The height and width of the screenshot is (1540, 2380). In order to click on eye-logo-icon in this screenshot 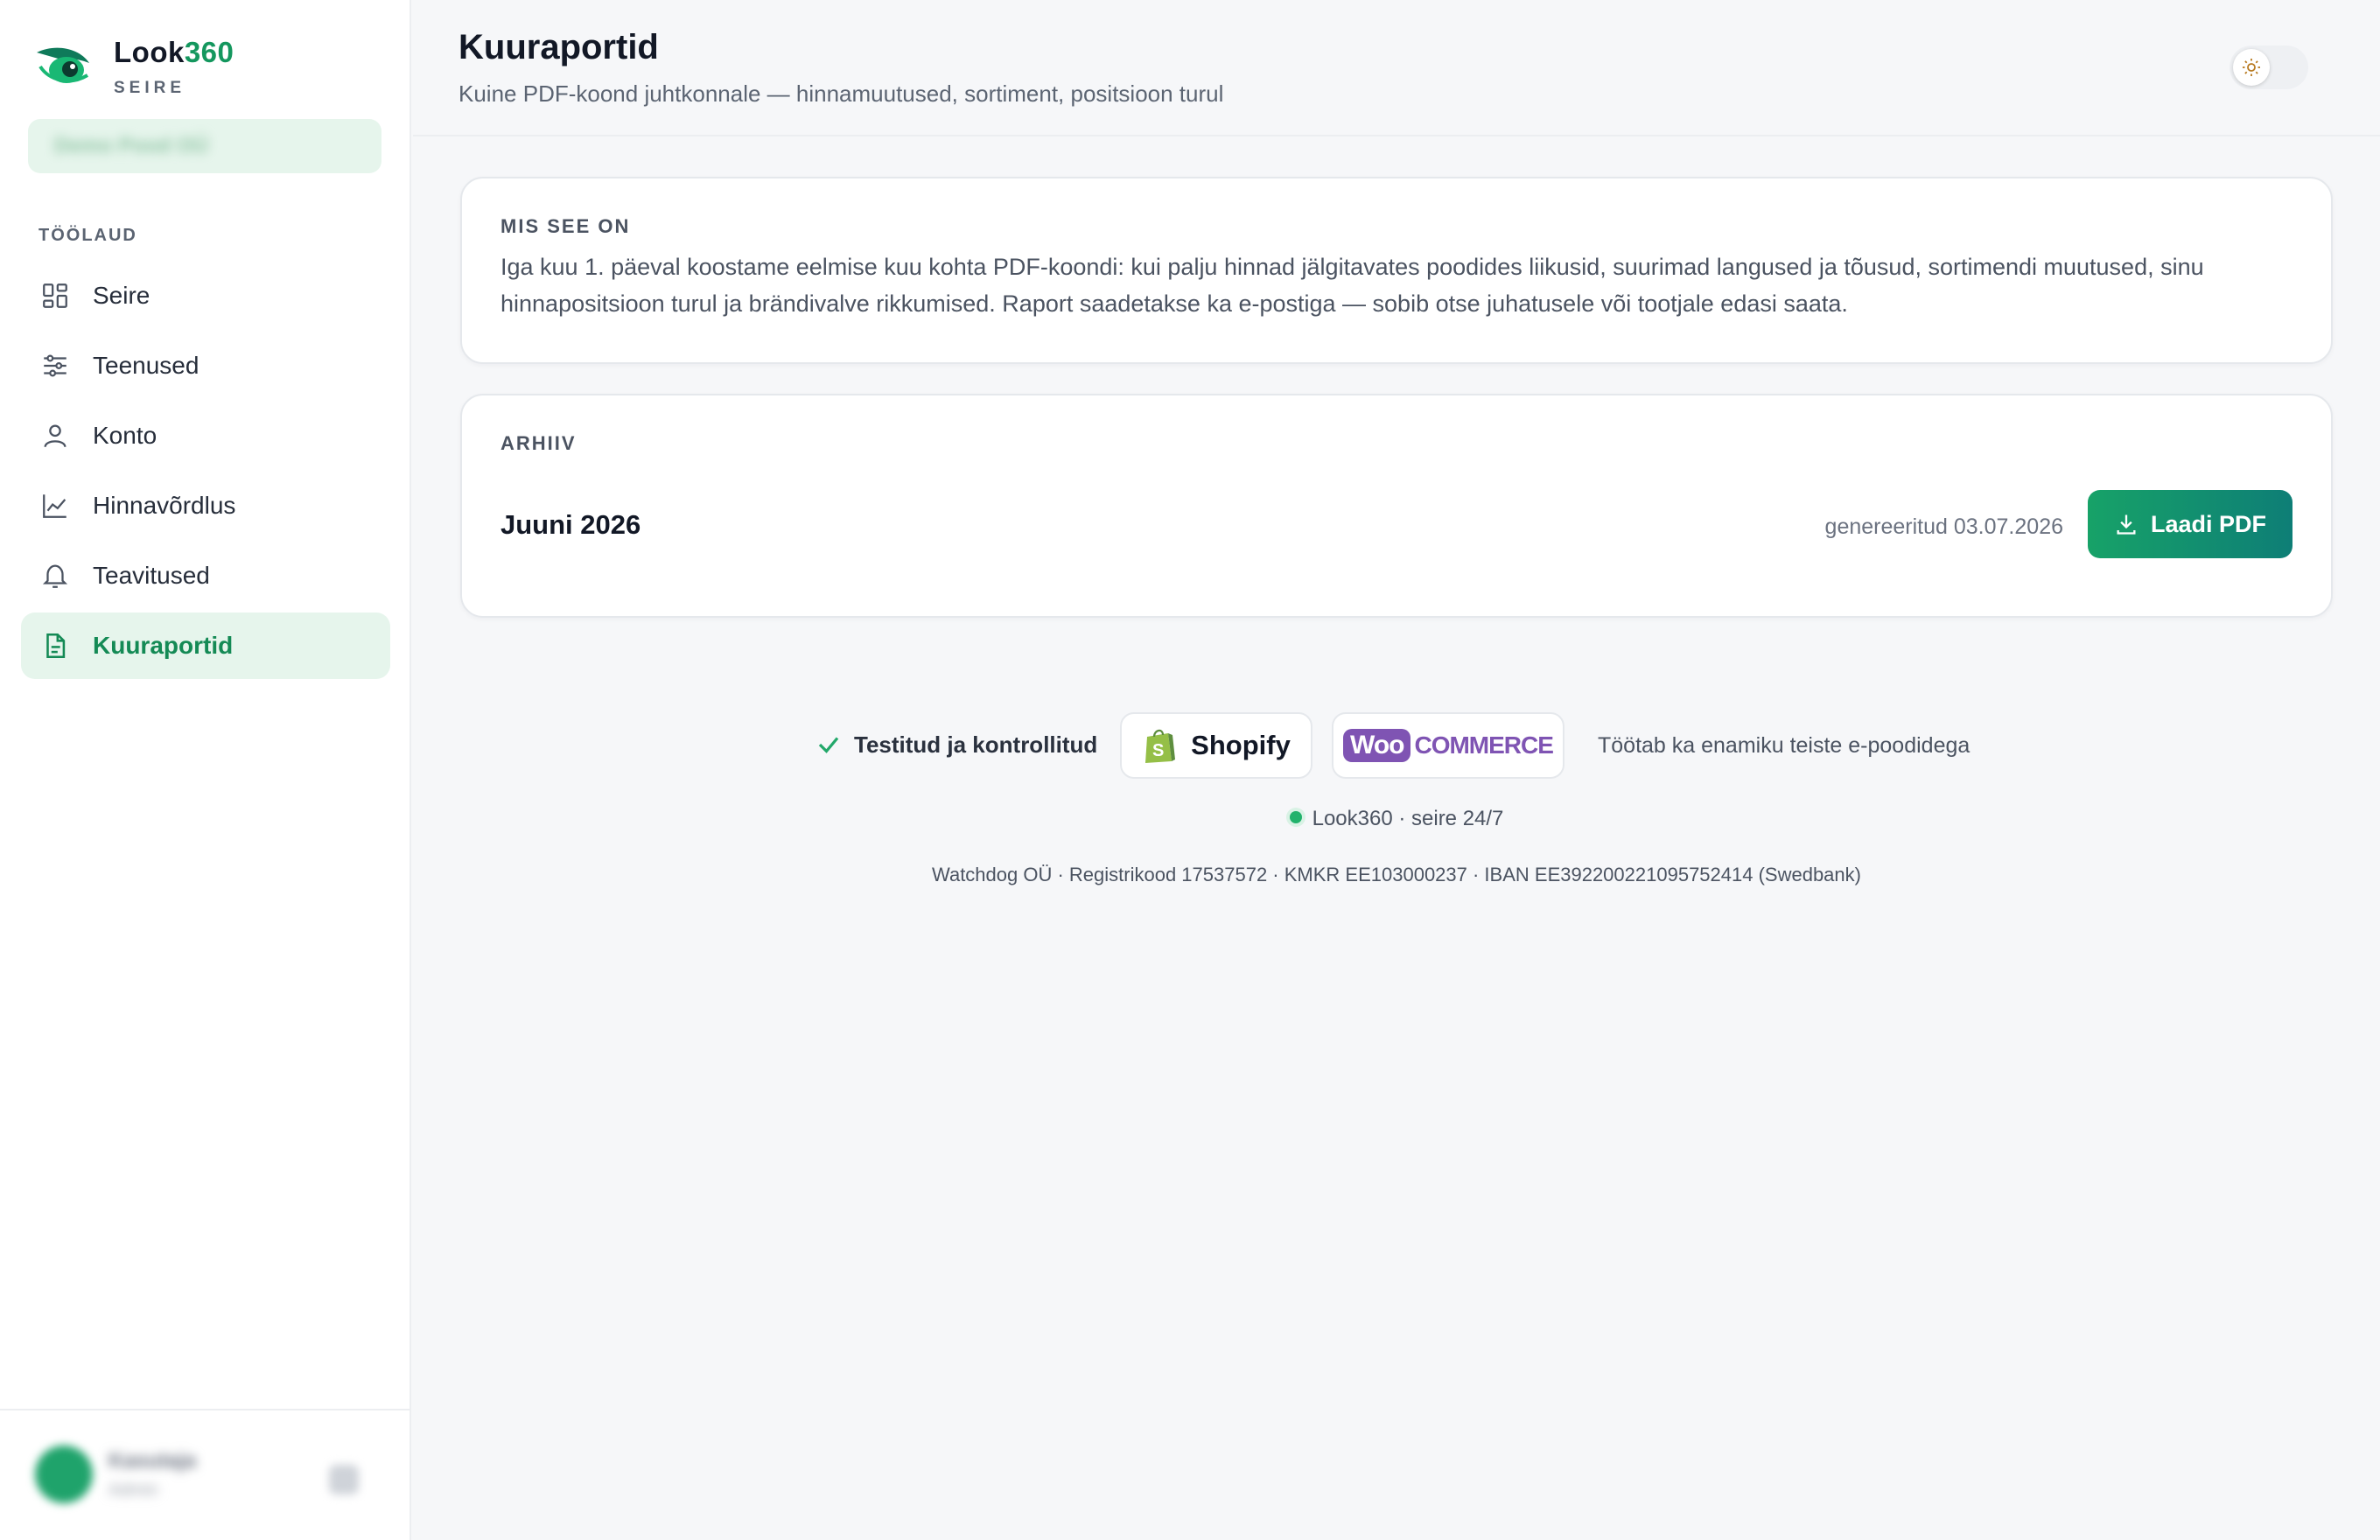, I will do `click(63, 65)`.